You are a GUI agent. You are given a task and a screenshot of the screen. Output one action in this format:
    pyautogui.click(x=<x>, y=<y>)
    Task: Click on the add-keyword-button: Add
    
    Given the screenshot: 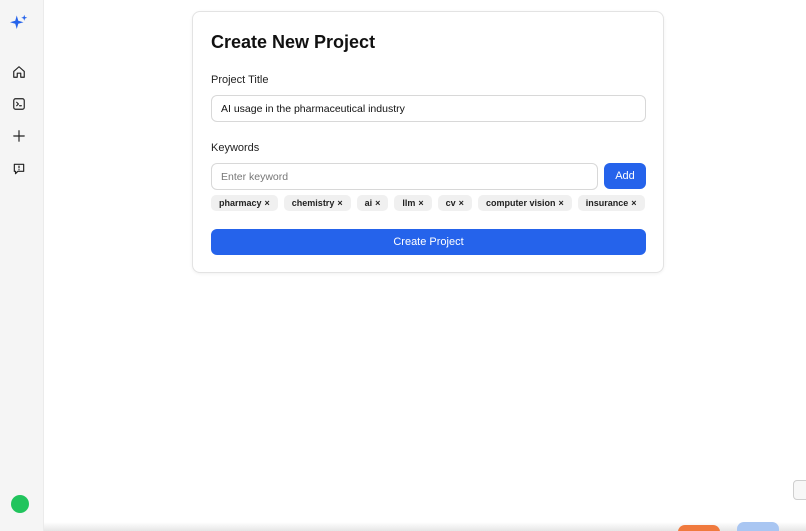 What is the action you would take?
    pyautogui.click(x=625, y=176)
    